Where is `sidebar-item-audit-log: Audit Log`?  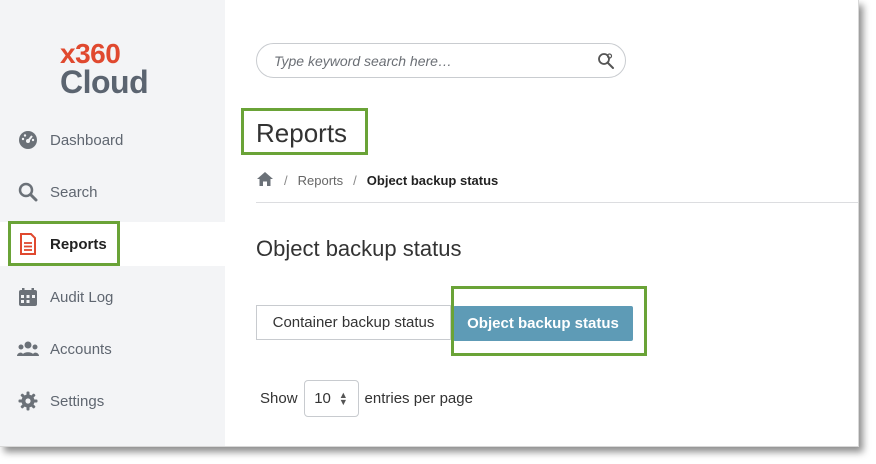 sidebar-item-audit-log: Audit Log is located at coordinates (112, 297).